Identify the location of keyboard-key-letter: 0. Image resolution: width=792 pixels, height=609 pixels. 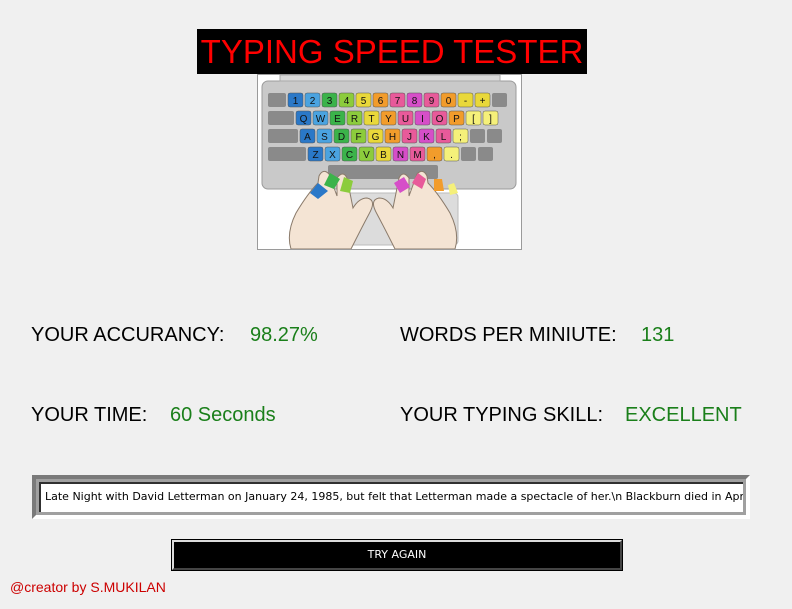
(449, 101).